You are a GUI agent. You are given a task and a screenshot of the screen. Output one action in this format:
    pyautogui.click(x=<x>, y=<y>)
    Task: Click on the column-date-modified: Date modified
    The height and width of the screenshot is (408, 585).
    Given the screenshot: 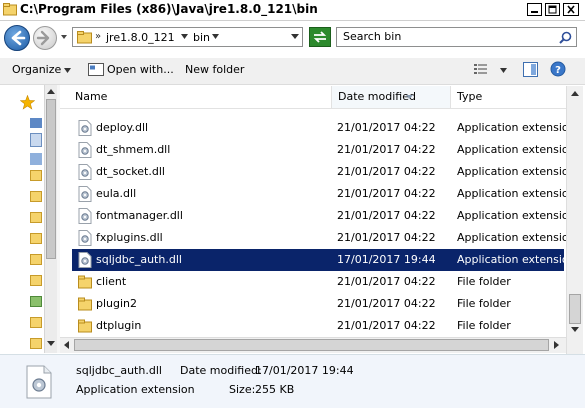 What is the action you would take?
    pyautogui.click(x=391, y=97)
    